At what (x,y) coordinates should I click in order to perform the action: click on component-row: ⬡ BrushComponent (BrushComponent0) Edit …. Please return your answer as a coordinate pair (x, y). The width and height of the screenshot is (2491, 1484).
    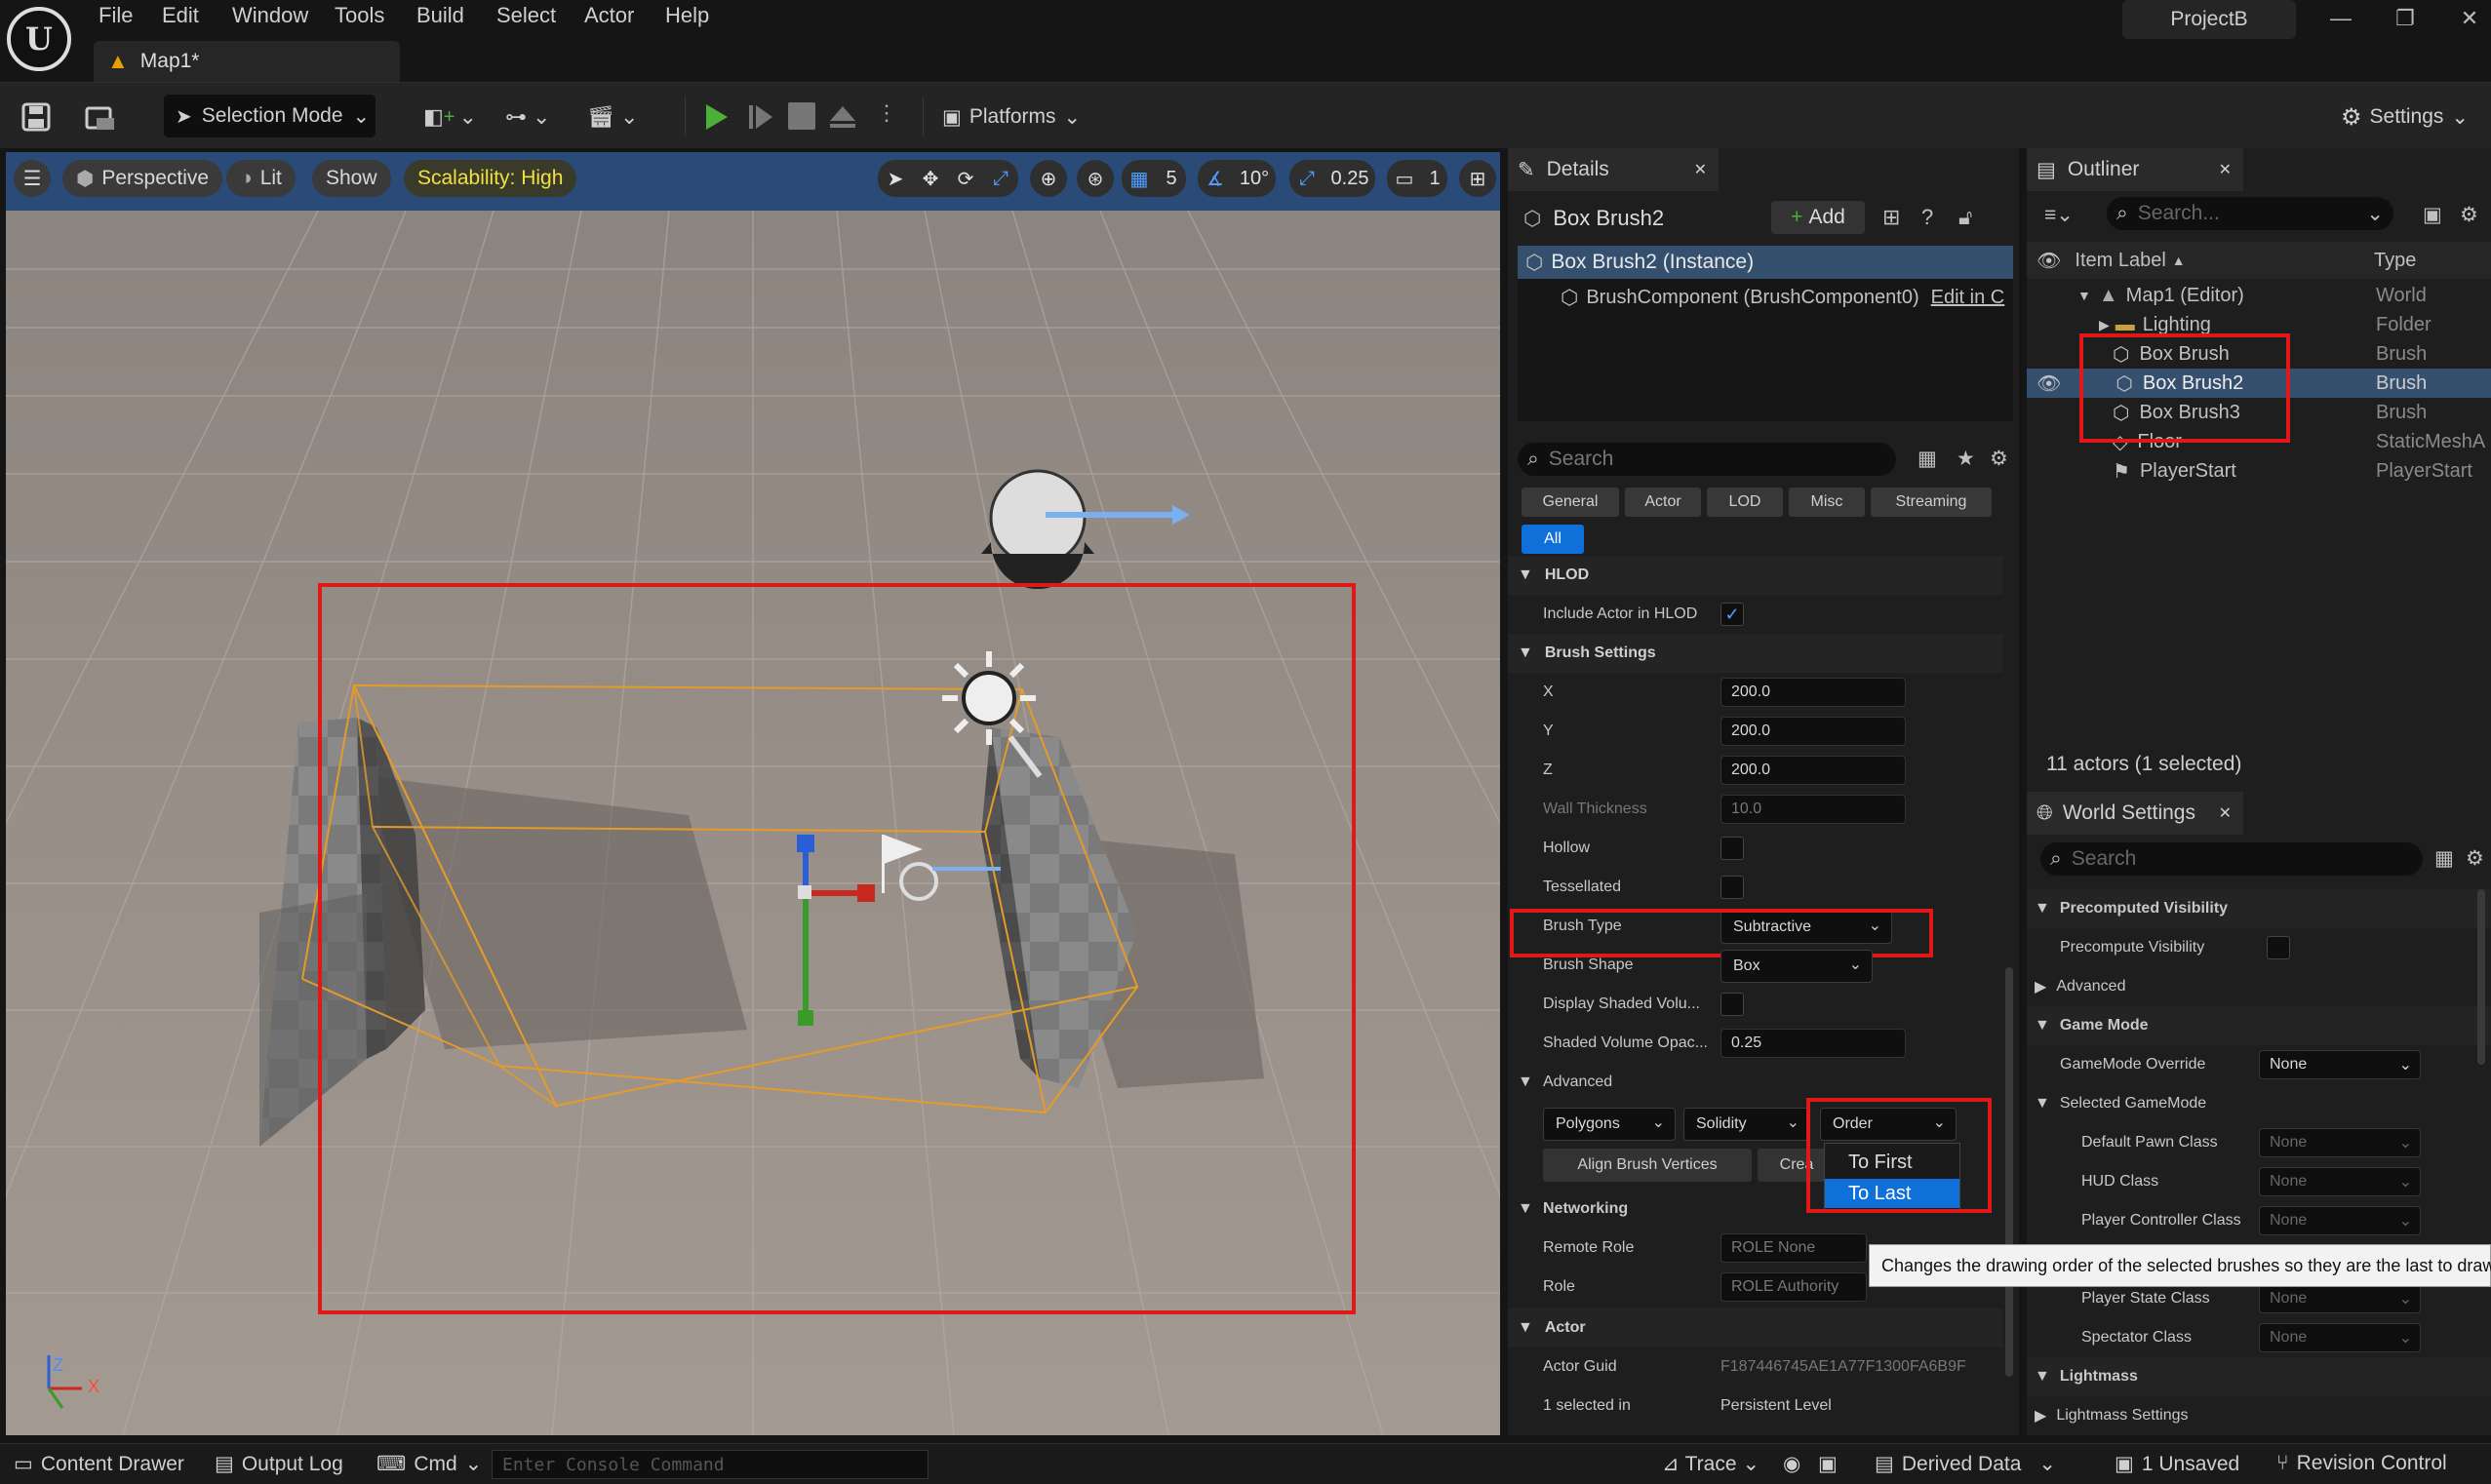
    Looking at the image, I should click on (1766, 297).